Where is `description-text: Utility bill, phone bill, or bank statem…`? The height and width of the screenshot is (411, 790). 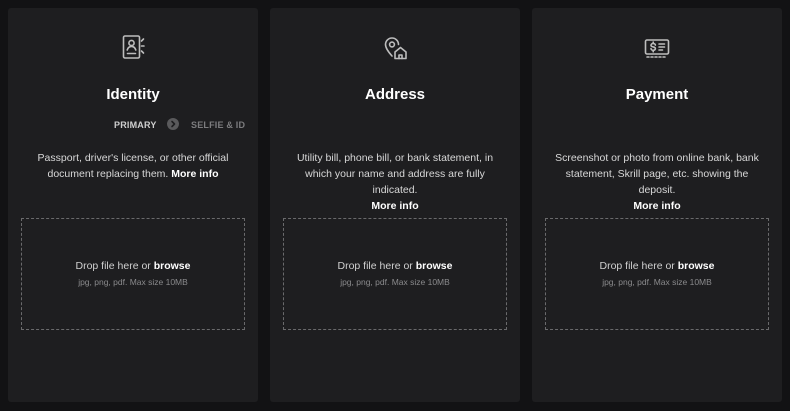
description-text: Utility bill, phone bill, or bank statem… is located at coordinates (395, 174).